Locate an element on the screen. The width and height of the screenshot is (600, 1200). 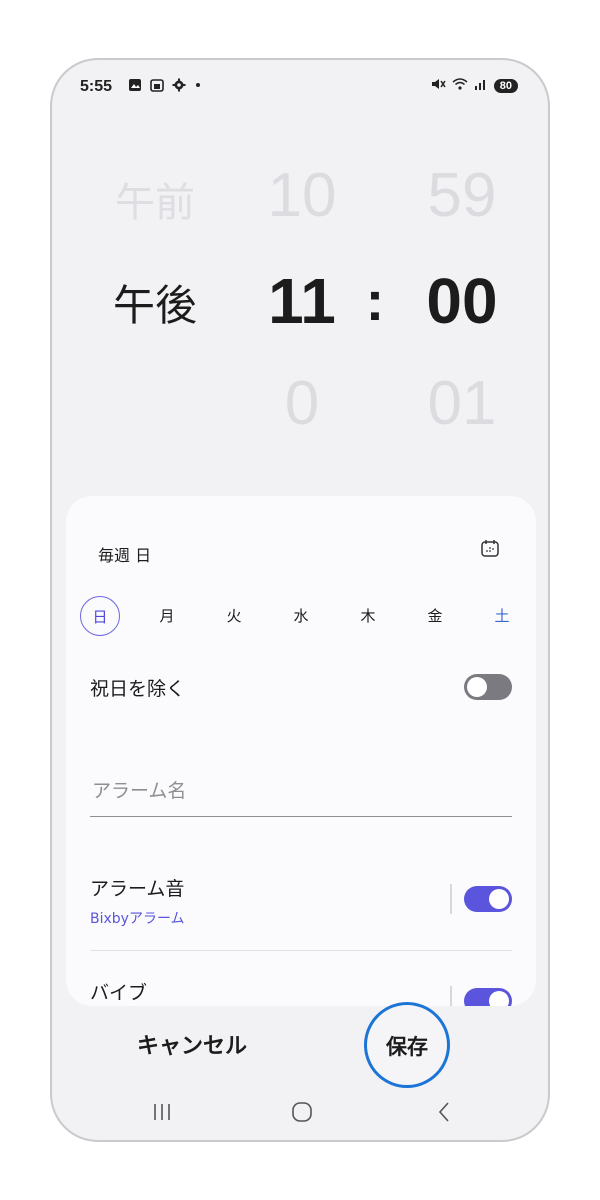
alarm-sound-value: Bixbyアラーム is located at coordinates (137, 918).